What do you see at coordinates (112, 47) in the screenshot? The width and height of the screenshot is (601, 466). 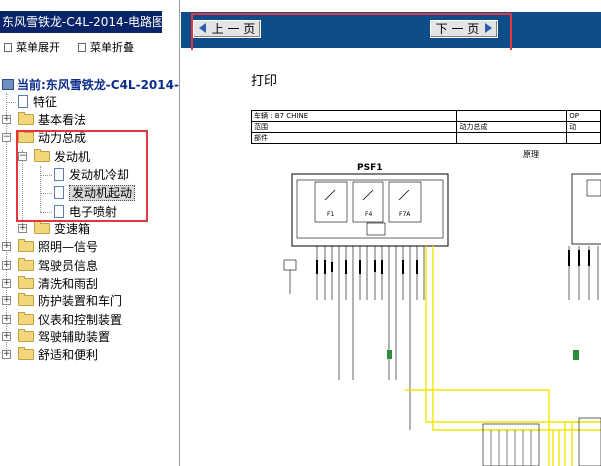 I see `collapse-all-label: 菜单折叠` at bounding box center [112, 47].